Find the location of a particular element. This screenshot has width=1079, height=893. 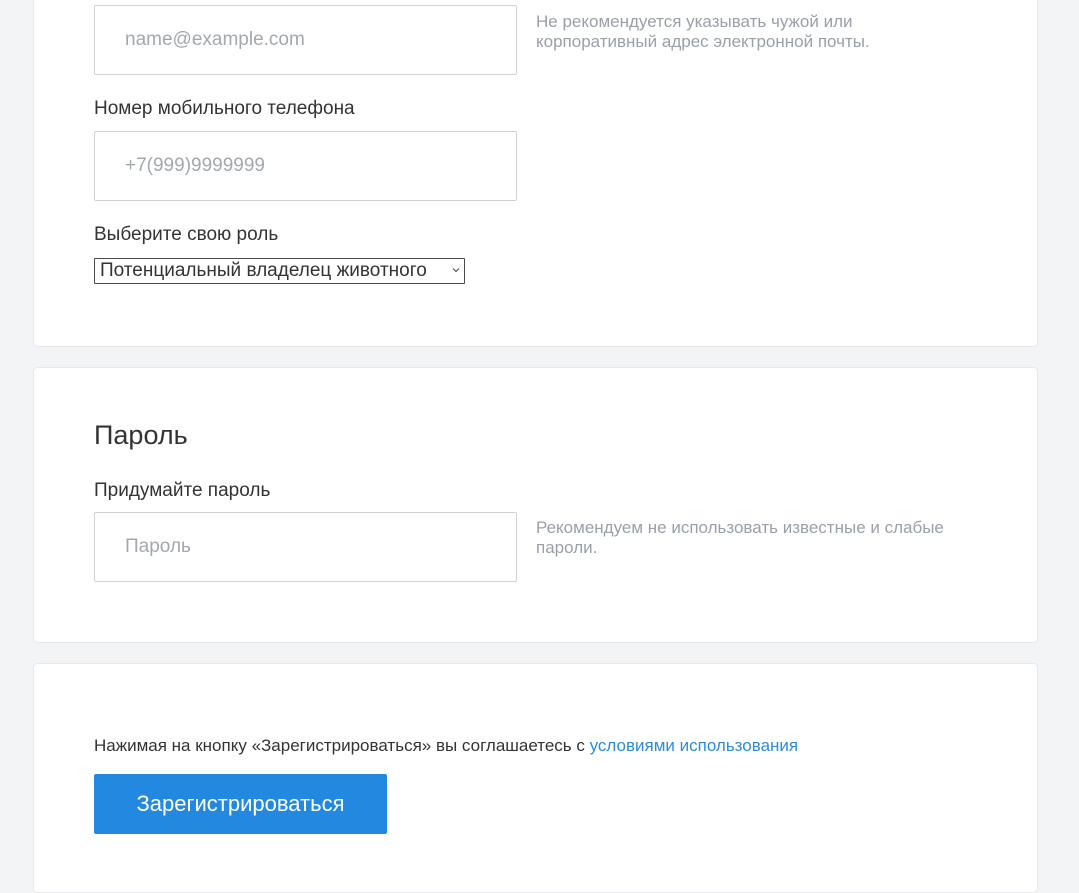

password-section-title: Пароль is located at coordinates (141, 435).